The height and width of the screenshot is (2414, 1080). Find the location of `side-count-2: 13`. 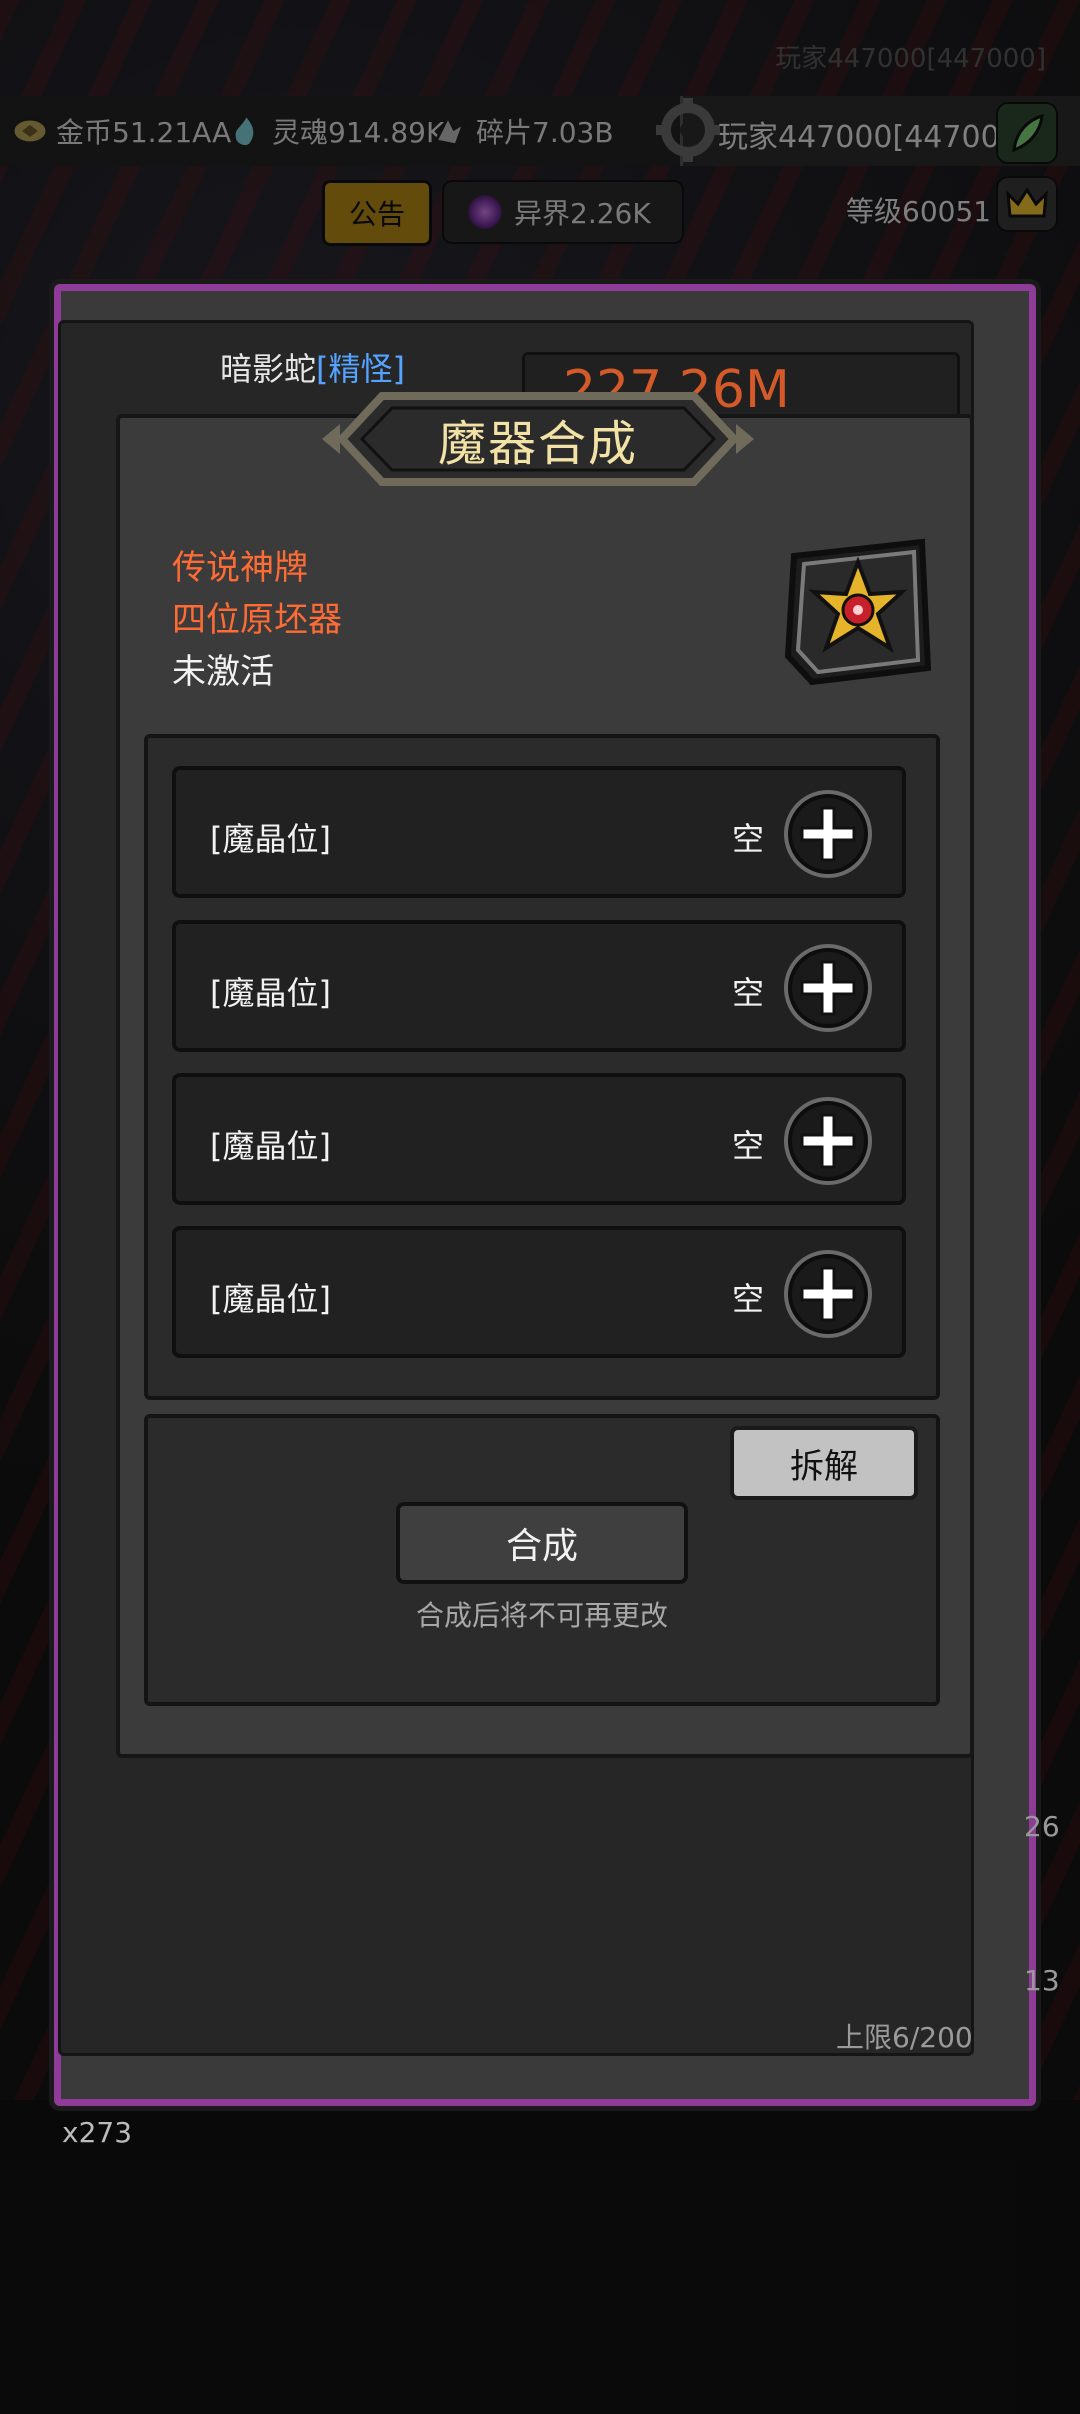

side-count-2: 13 is located at coordinates (1042, 1980).